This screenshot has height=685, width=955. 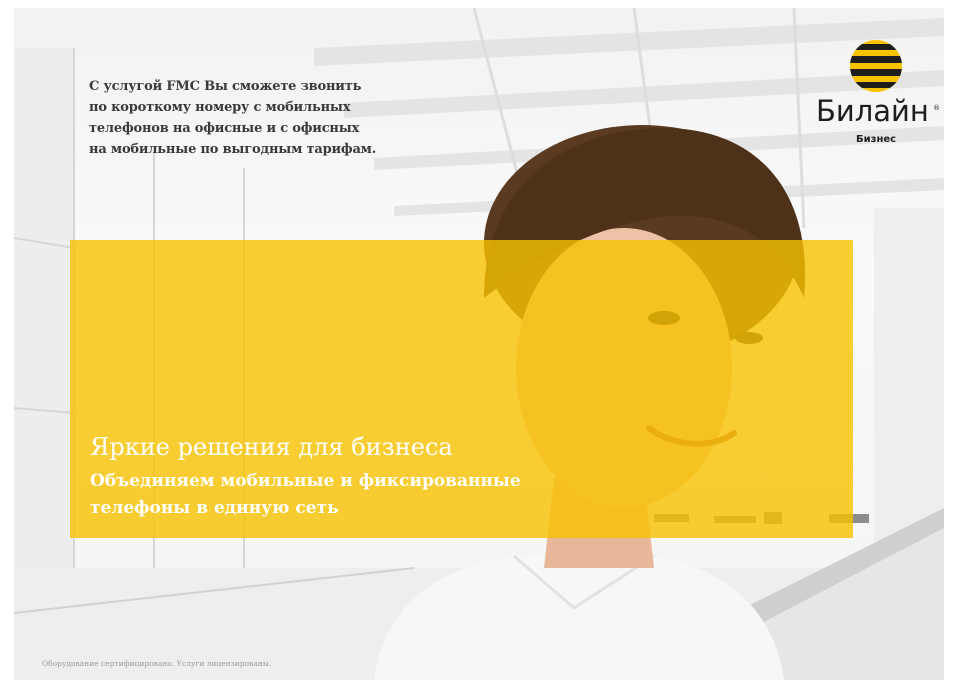 What do you see at coordinates (233, 149) in the screenshot?
I see `intro-line: на мобильные по выгодным тарифам.` at bounding box center [233, 149].